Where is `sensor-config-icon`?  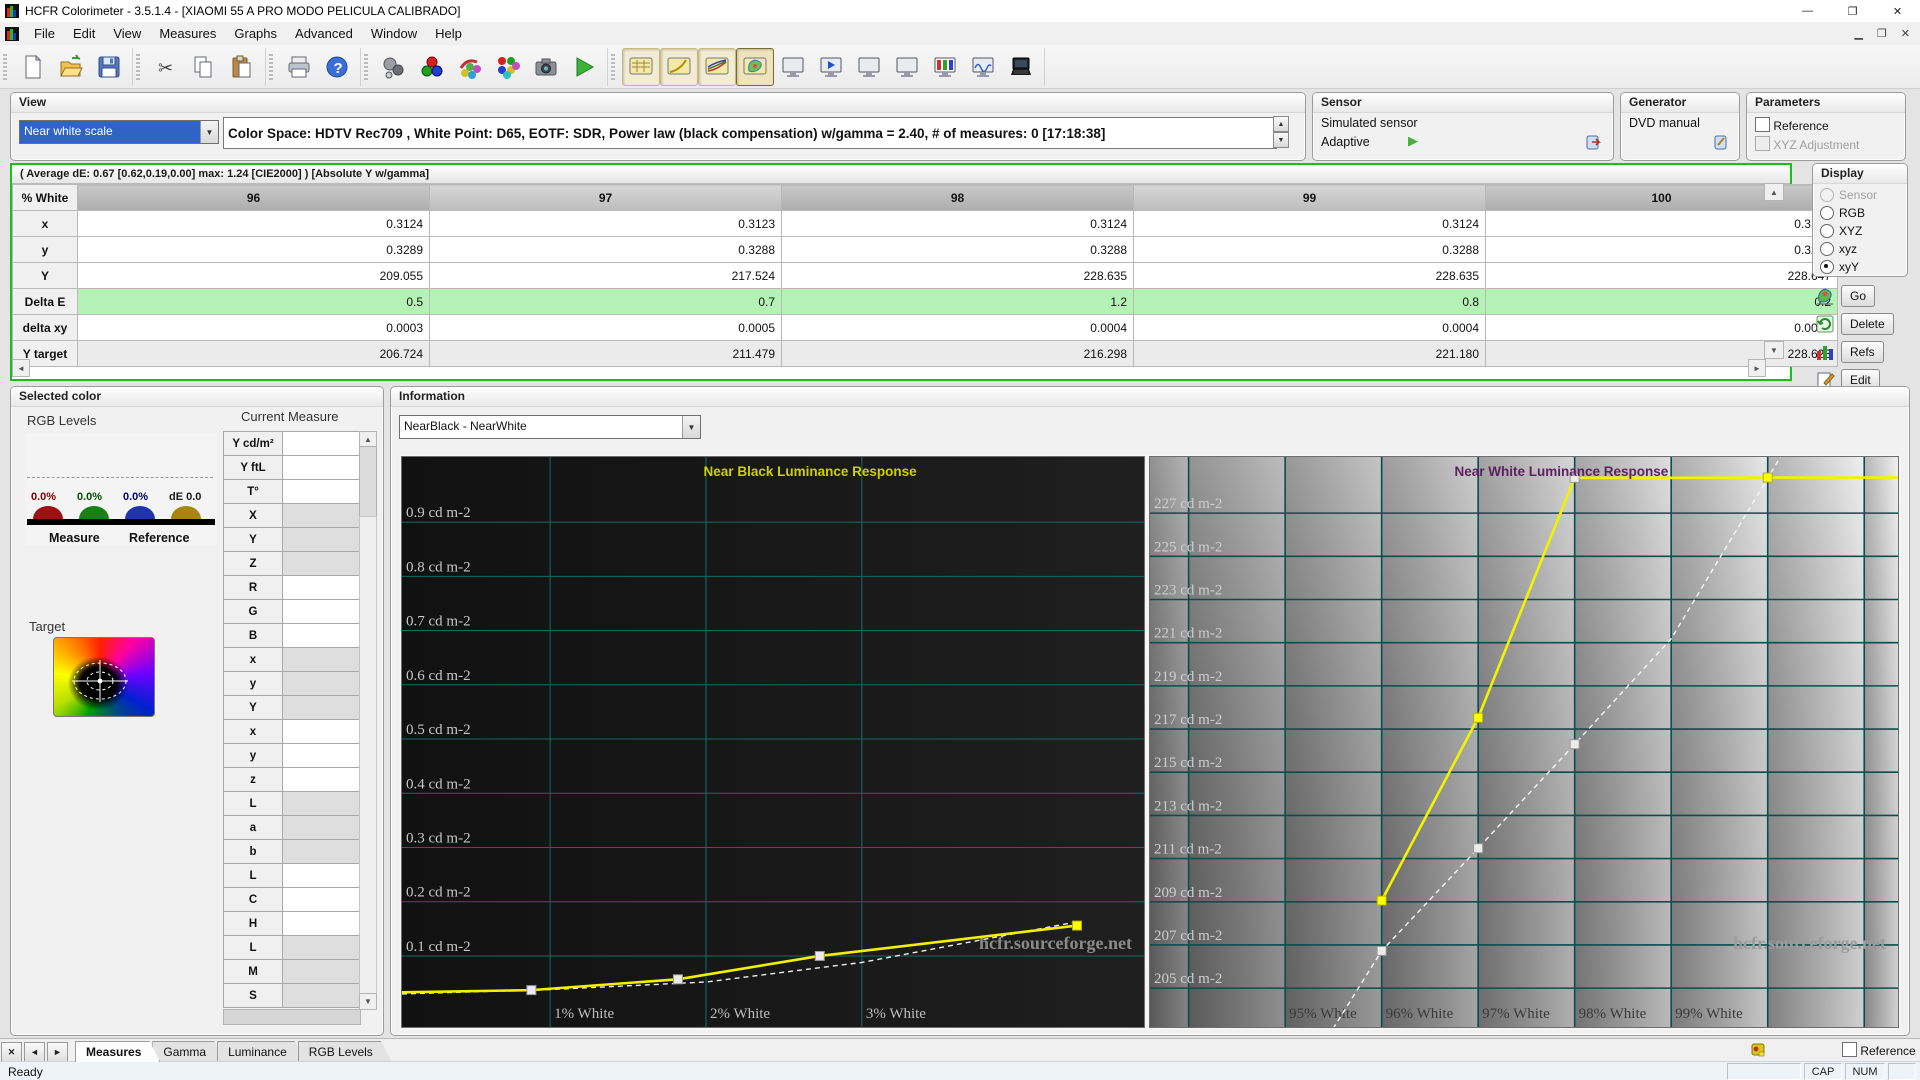
sensor-config-icon is located at coordinates (1594, 142).